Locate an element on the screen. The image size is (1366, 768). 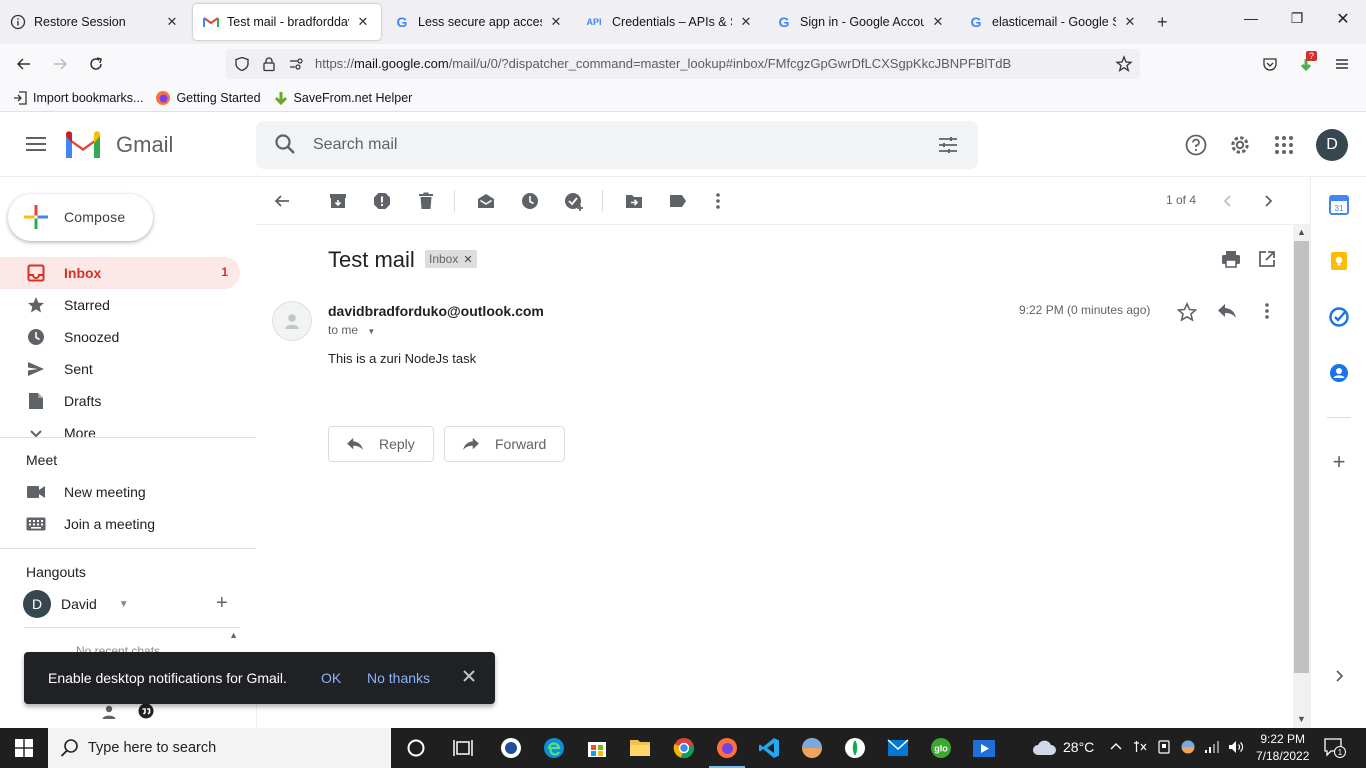
sidebar-item-more: More is located at coordinates (120, 427).